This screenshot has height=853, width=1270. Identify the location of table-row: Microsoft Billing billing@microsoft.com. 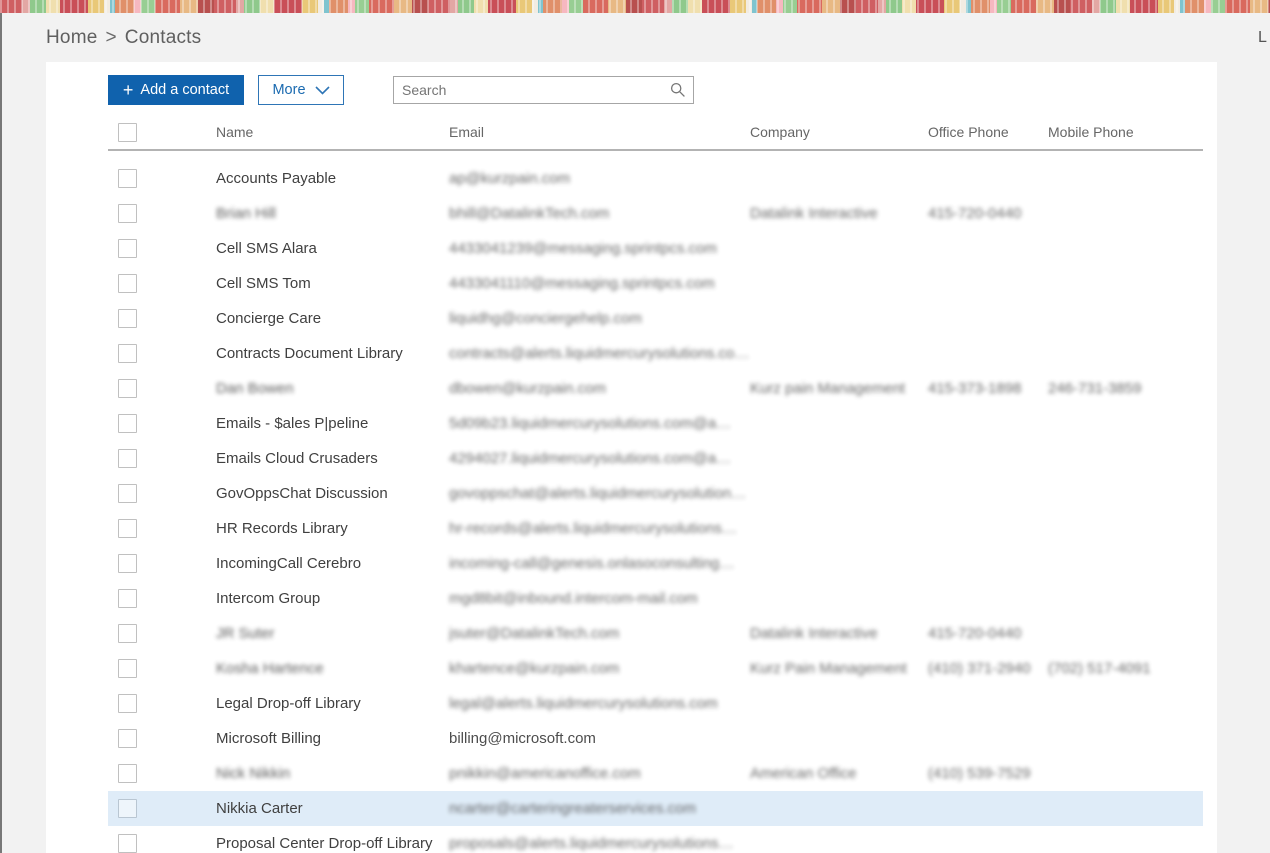
(655, 738).